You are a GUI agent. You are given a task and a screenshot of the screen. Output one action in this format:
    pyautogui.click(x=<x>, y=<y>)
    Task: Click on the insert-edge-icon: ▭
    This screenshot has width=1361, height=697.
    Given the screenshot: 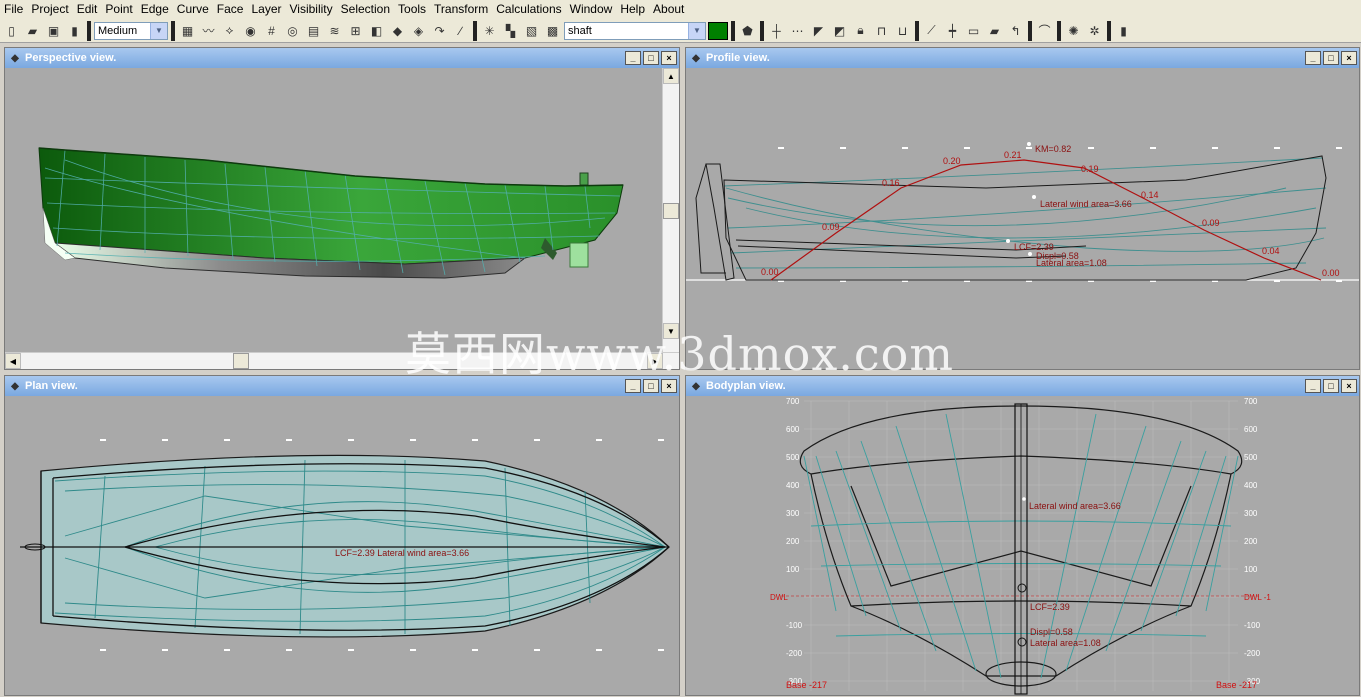 What is the action you would take?
    pyautogui.click(x=973, y=30)
    